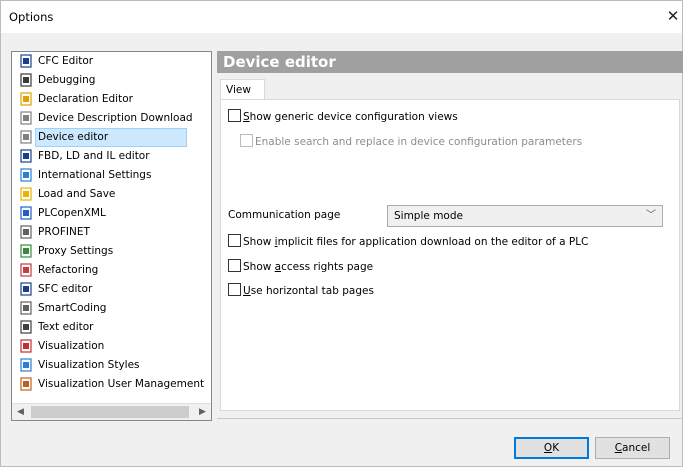  Describe the element at coordinates (341, 17) in the screenshot. I see `title-bar: Options ✕` at that location.